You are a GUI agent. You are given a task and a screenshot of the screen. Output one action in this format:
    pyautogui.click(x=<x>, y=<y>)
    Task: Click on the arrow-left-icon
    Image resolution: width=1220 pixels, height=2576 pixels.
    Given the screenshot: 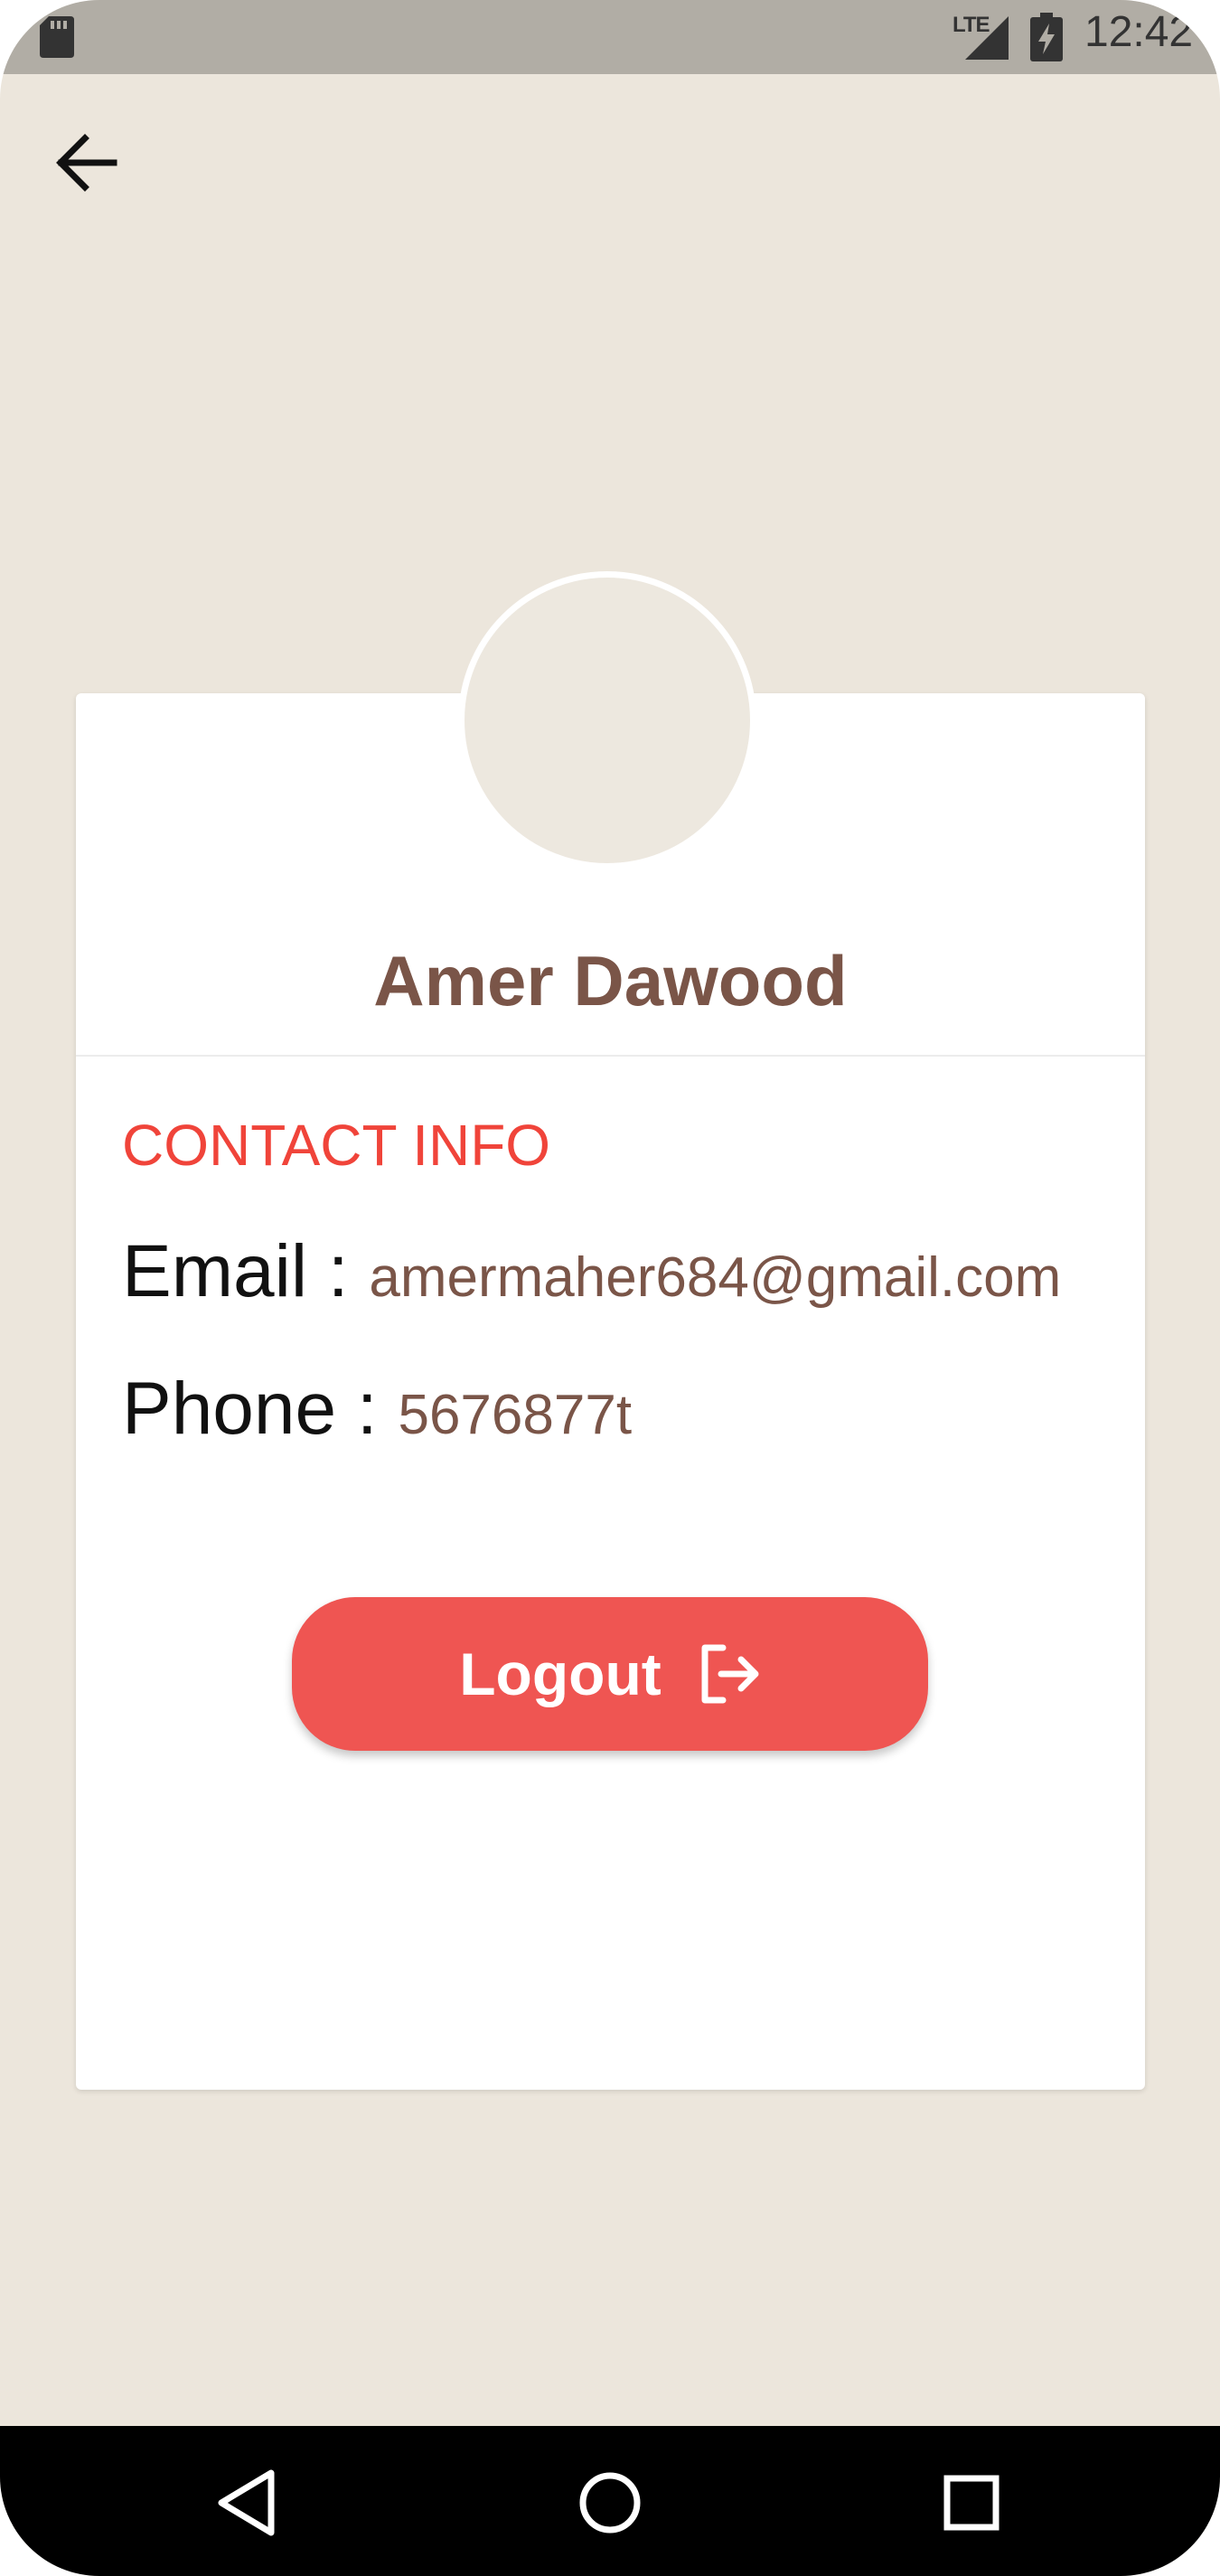 What is the action you would take?
    pyautogui.click(x=86, y=163)
    